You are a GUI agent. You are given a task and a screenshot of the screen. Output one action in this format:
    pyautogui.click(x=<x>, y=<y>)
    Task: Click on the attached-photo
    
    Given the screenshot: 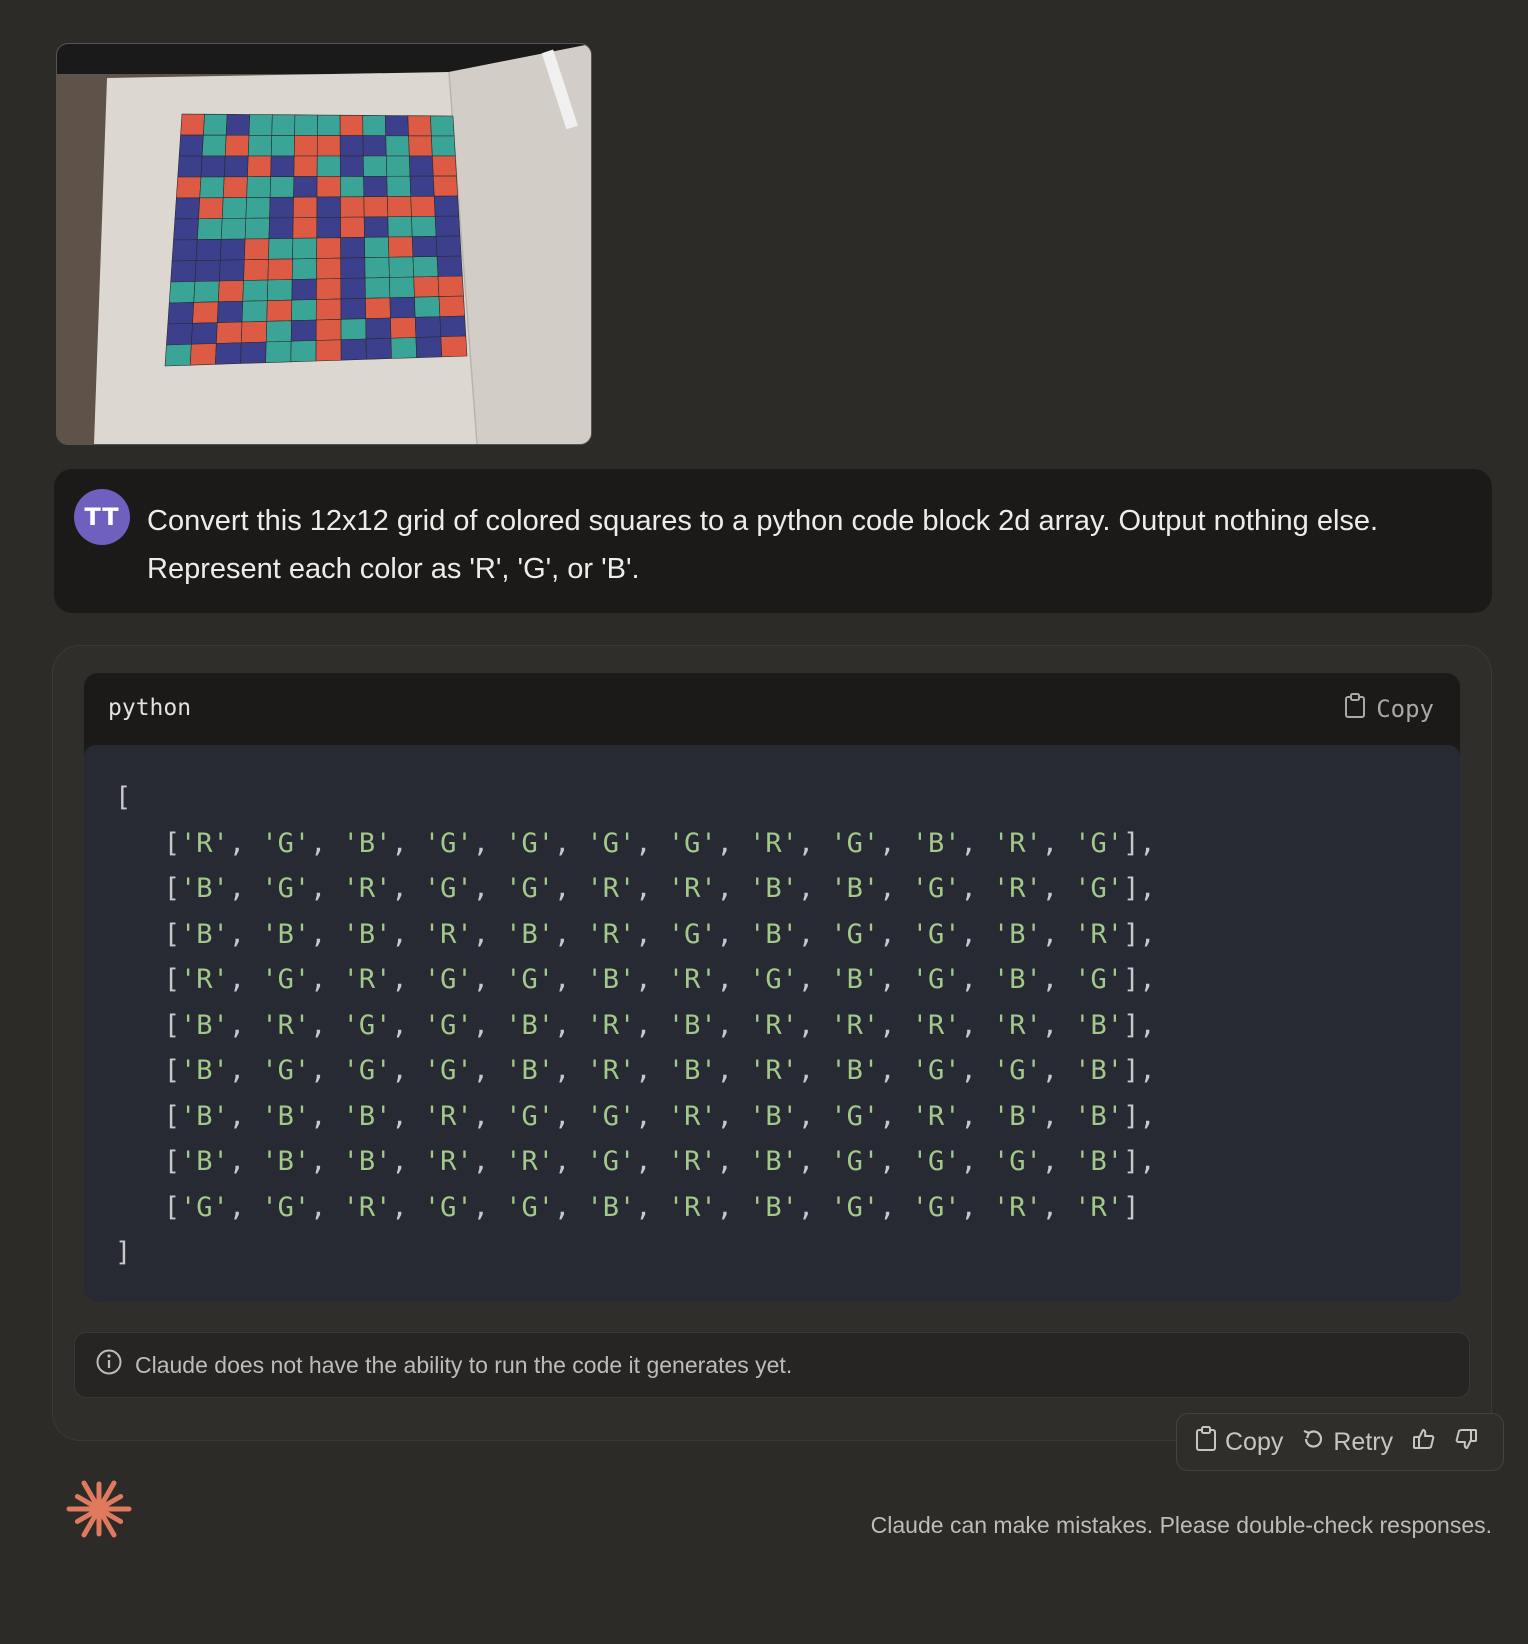 What is the action you would take?
    pyautogui.click(x=324, y=244)
    